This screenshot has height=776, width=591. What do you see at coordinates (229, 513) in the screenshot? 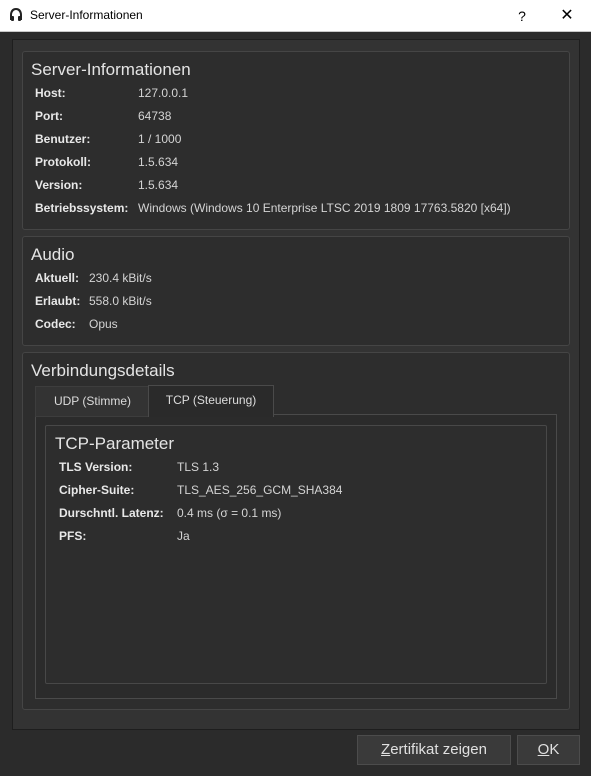
I see `latency-value: 0.4 ms (σ = 0.1 ms)` at bounding box center [229, 513].